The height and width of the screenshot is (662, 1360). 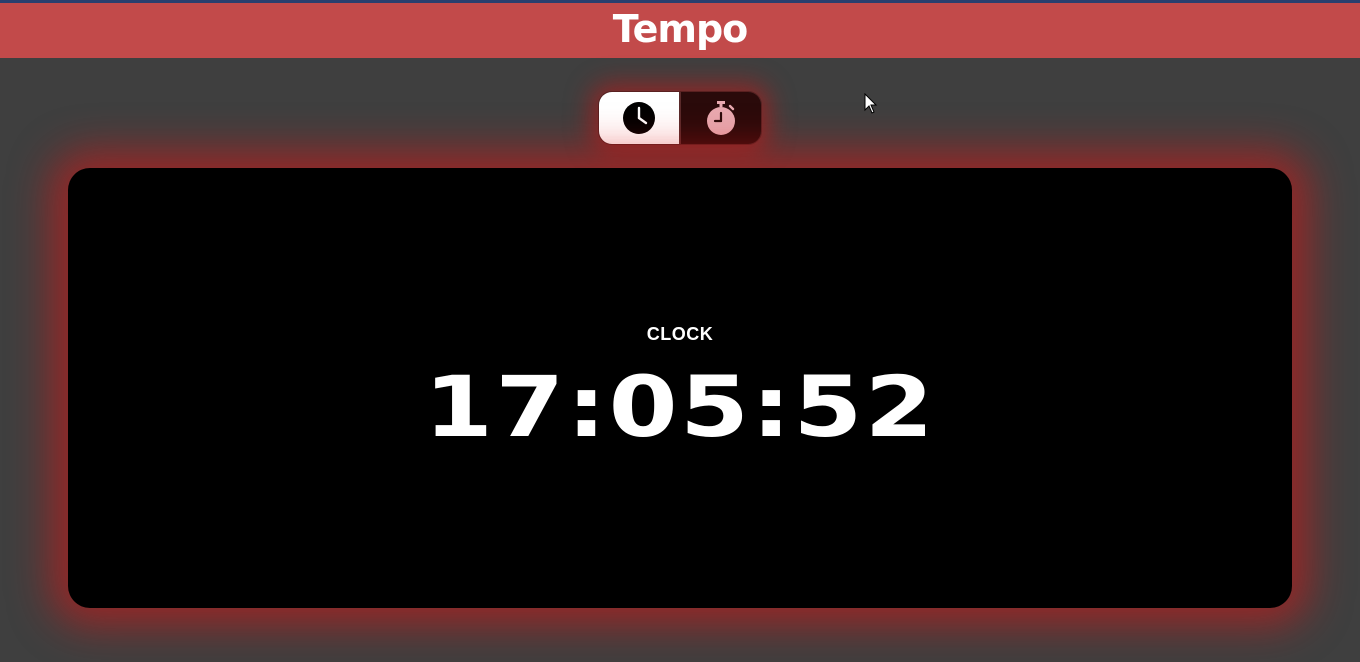 I want to click on app-header: Tempo, so click(x=680, y=30).